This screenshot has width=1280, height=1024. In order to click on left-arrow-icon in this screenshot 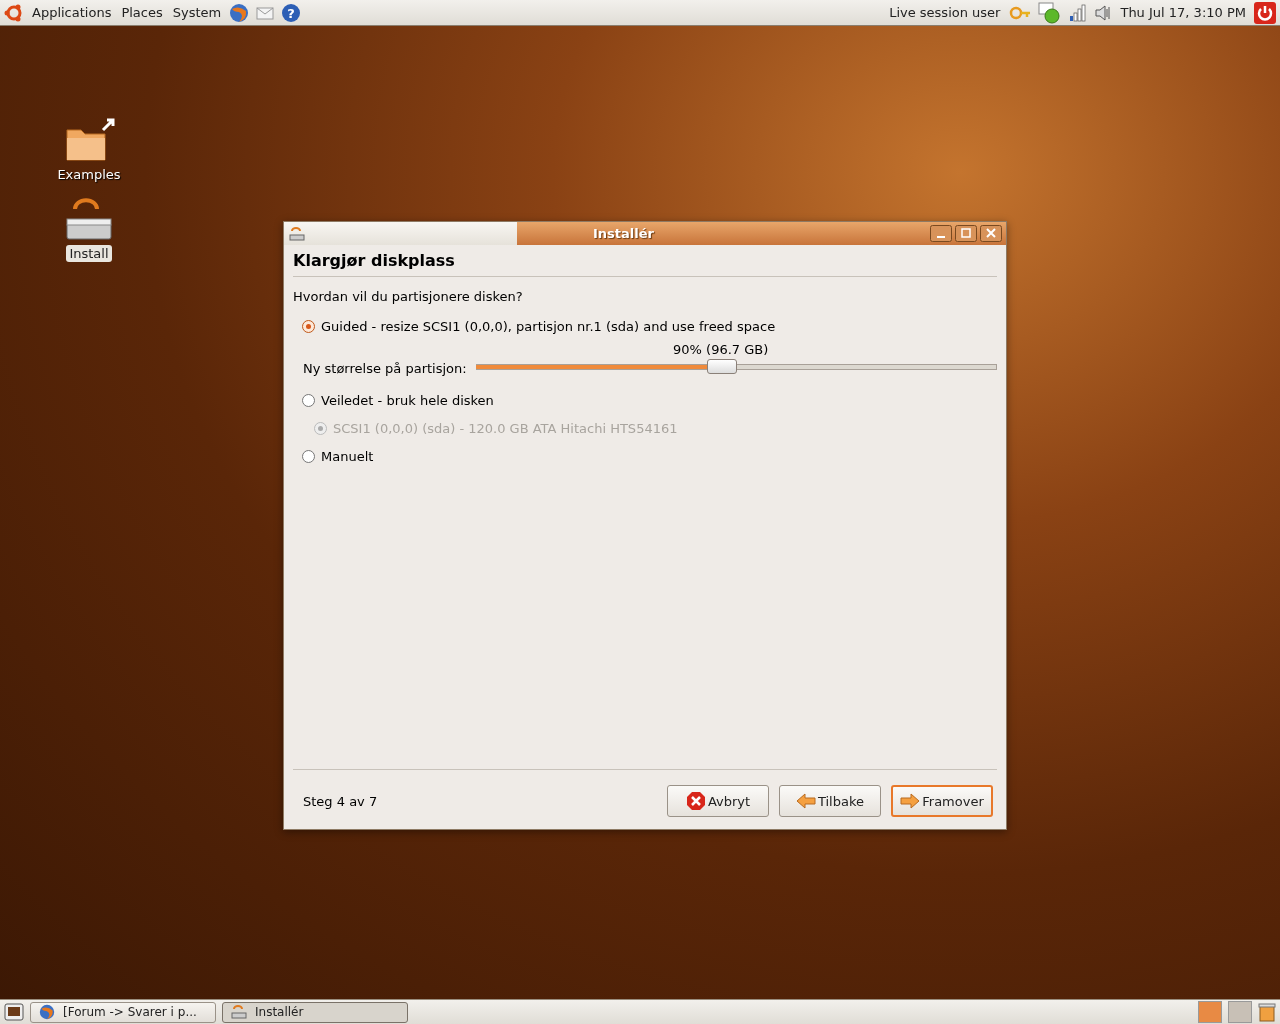, I will do `click(805, 801)`.